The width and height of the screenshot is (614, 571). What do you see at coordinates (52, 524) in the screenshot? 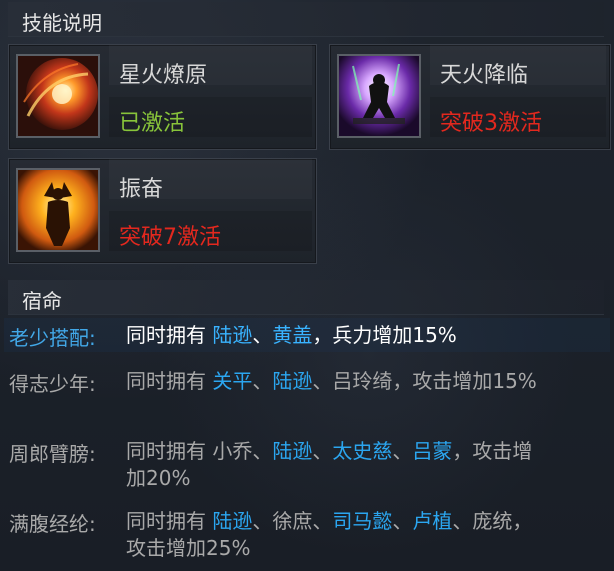
I see `fate-name: 满腹经纶:` at bounding box center [52, 524].